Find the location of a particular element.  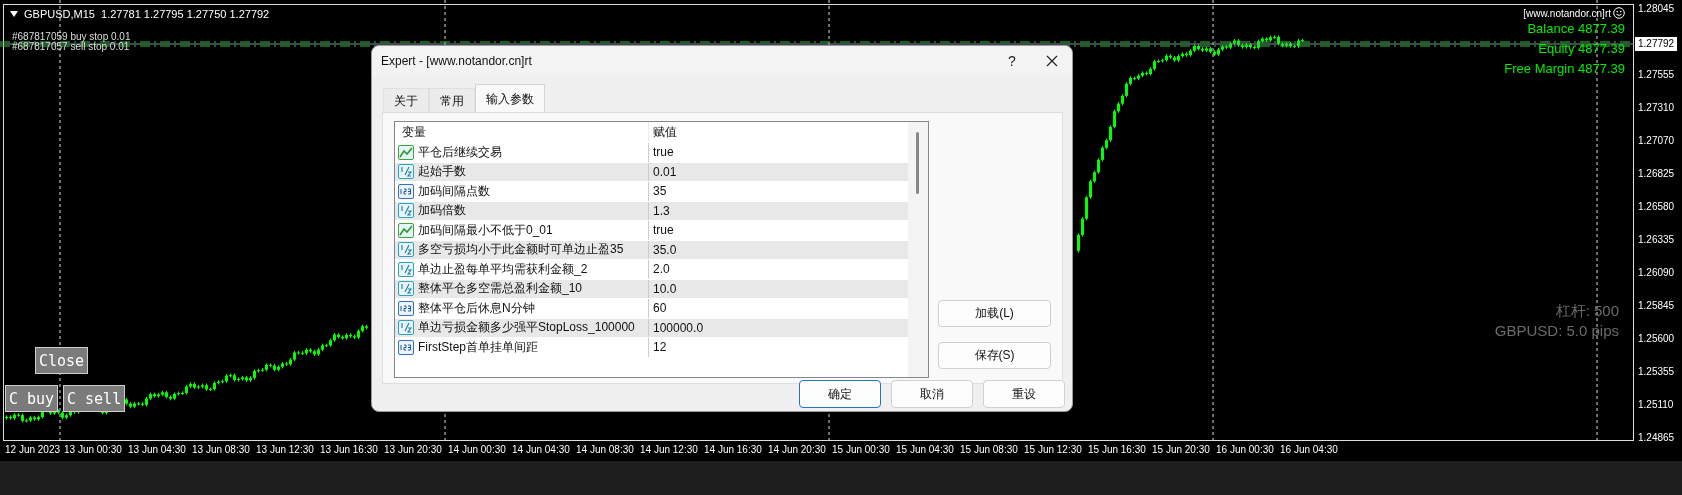

order-label: #687817059 buy stop 0.01 is located at coordinates (71, 36).